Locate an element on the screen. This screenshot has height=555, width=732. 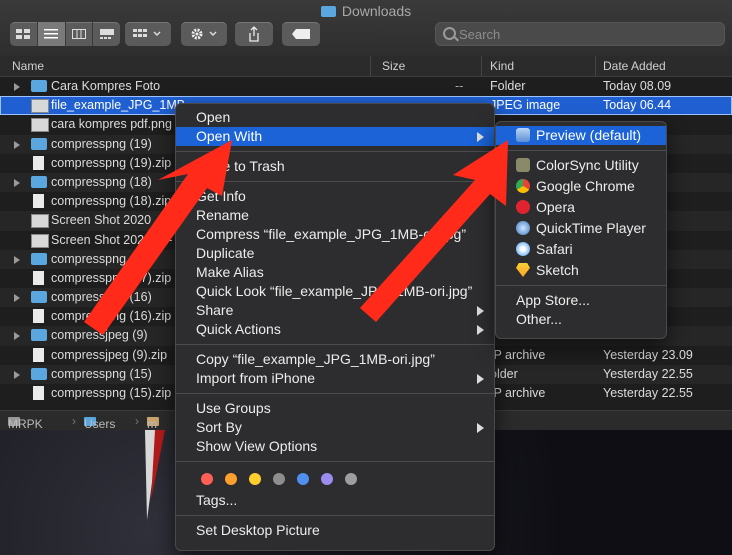
annotation-arrow-left is located at coordinates (158, 237).